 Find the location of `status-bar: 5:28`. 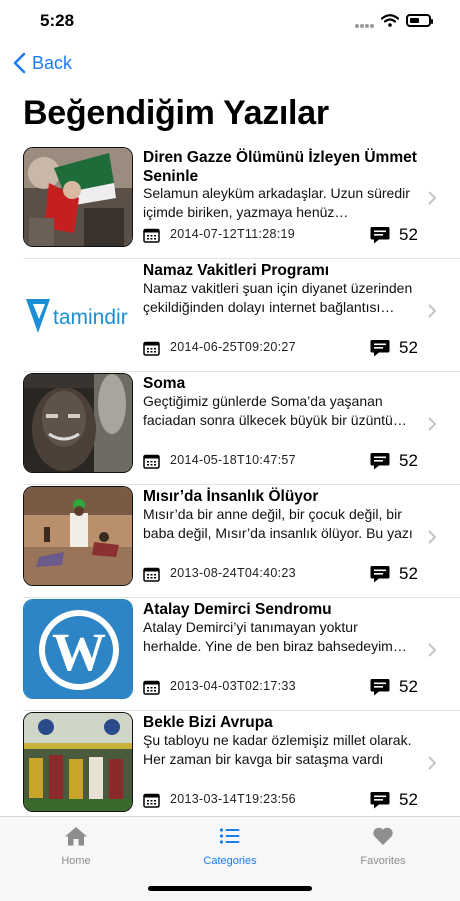

status-bar: 5:28 is located at coordinates (230, 22).